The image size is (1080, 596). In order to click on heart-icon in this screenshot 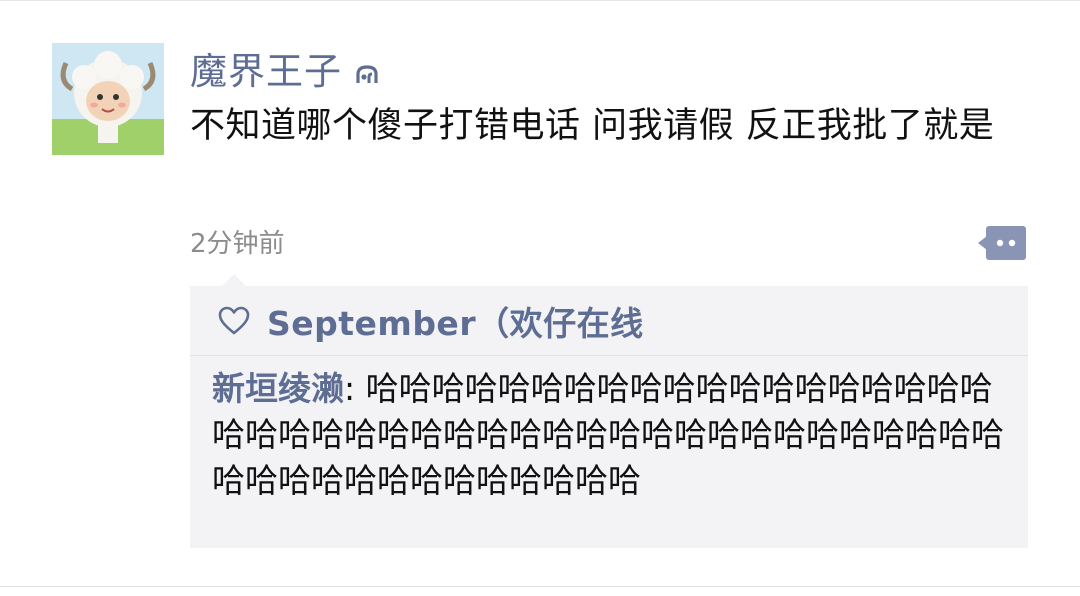, I will do `click(234, 320)`.